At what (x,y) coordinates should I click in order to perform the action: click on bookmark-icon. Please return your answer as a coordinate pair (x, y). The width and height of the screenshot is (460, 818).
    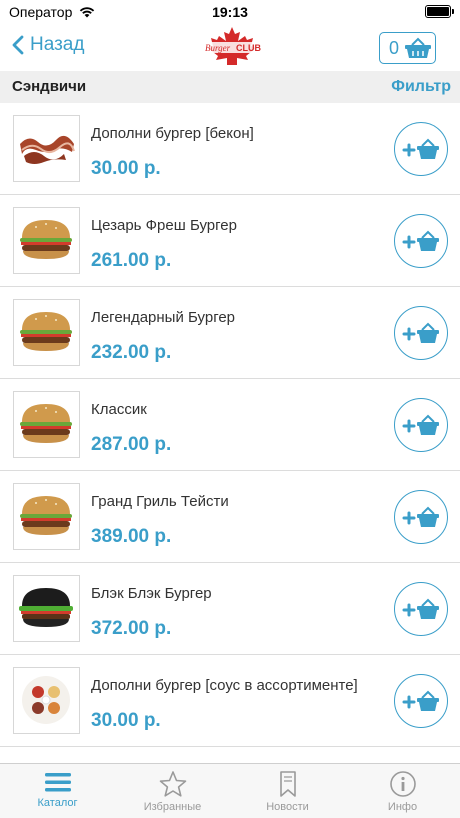
    Looking at the image, I should click on (287, 784).